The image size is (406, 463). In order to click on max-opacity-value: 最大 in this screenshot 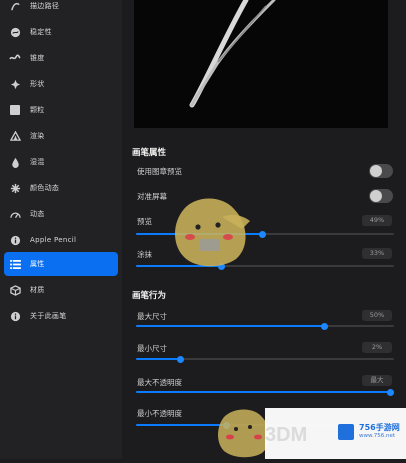, I will do `click(377, 380)`.